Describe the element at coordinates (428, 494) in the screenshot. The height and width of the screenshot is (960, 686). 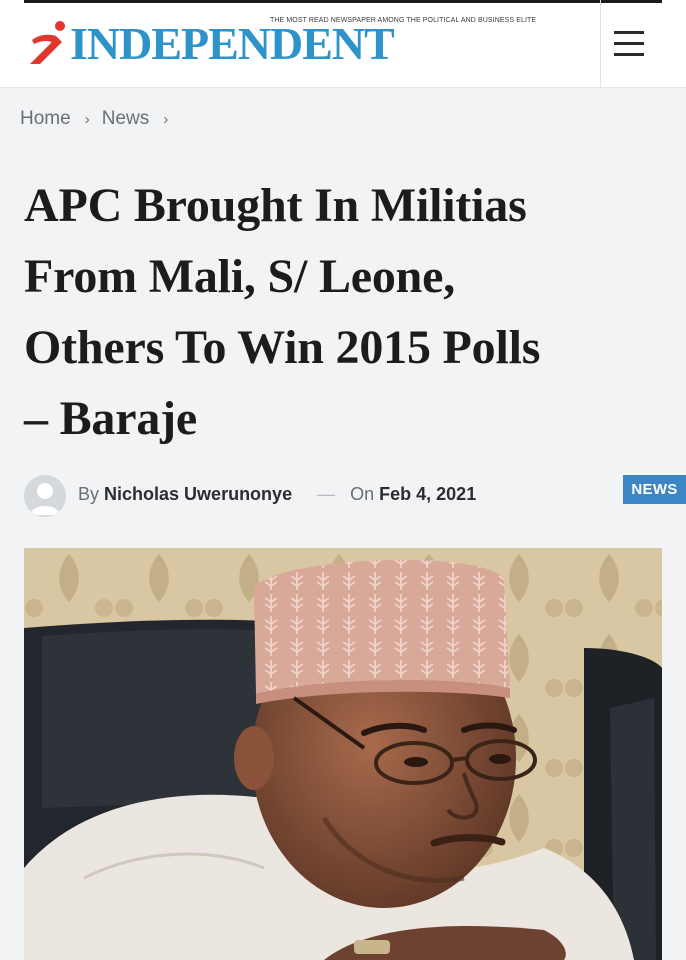
I see `publish-date: Feb 4, 2021` at that location.